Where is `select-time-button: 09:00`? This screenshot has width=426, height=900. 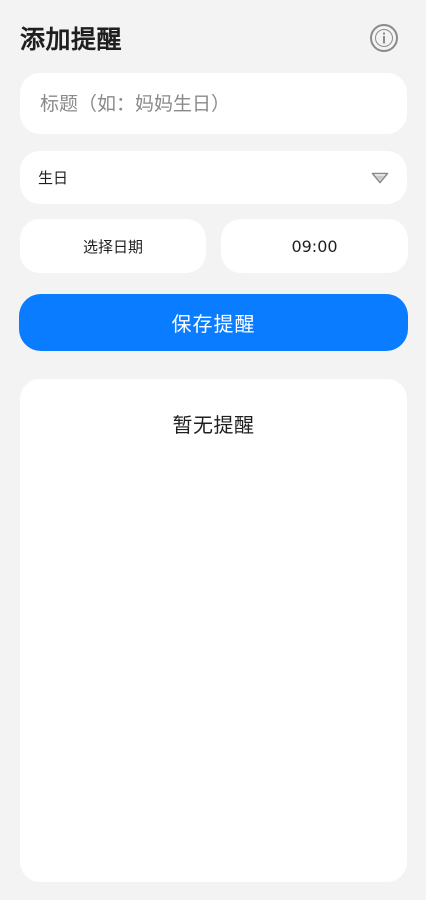 select-time-button: 09:00 is located at coordinates (314, 246).